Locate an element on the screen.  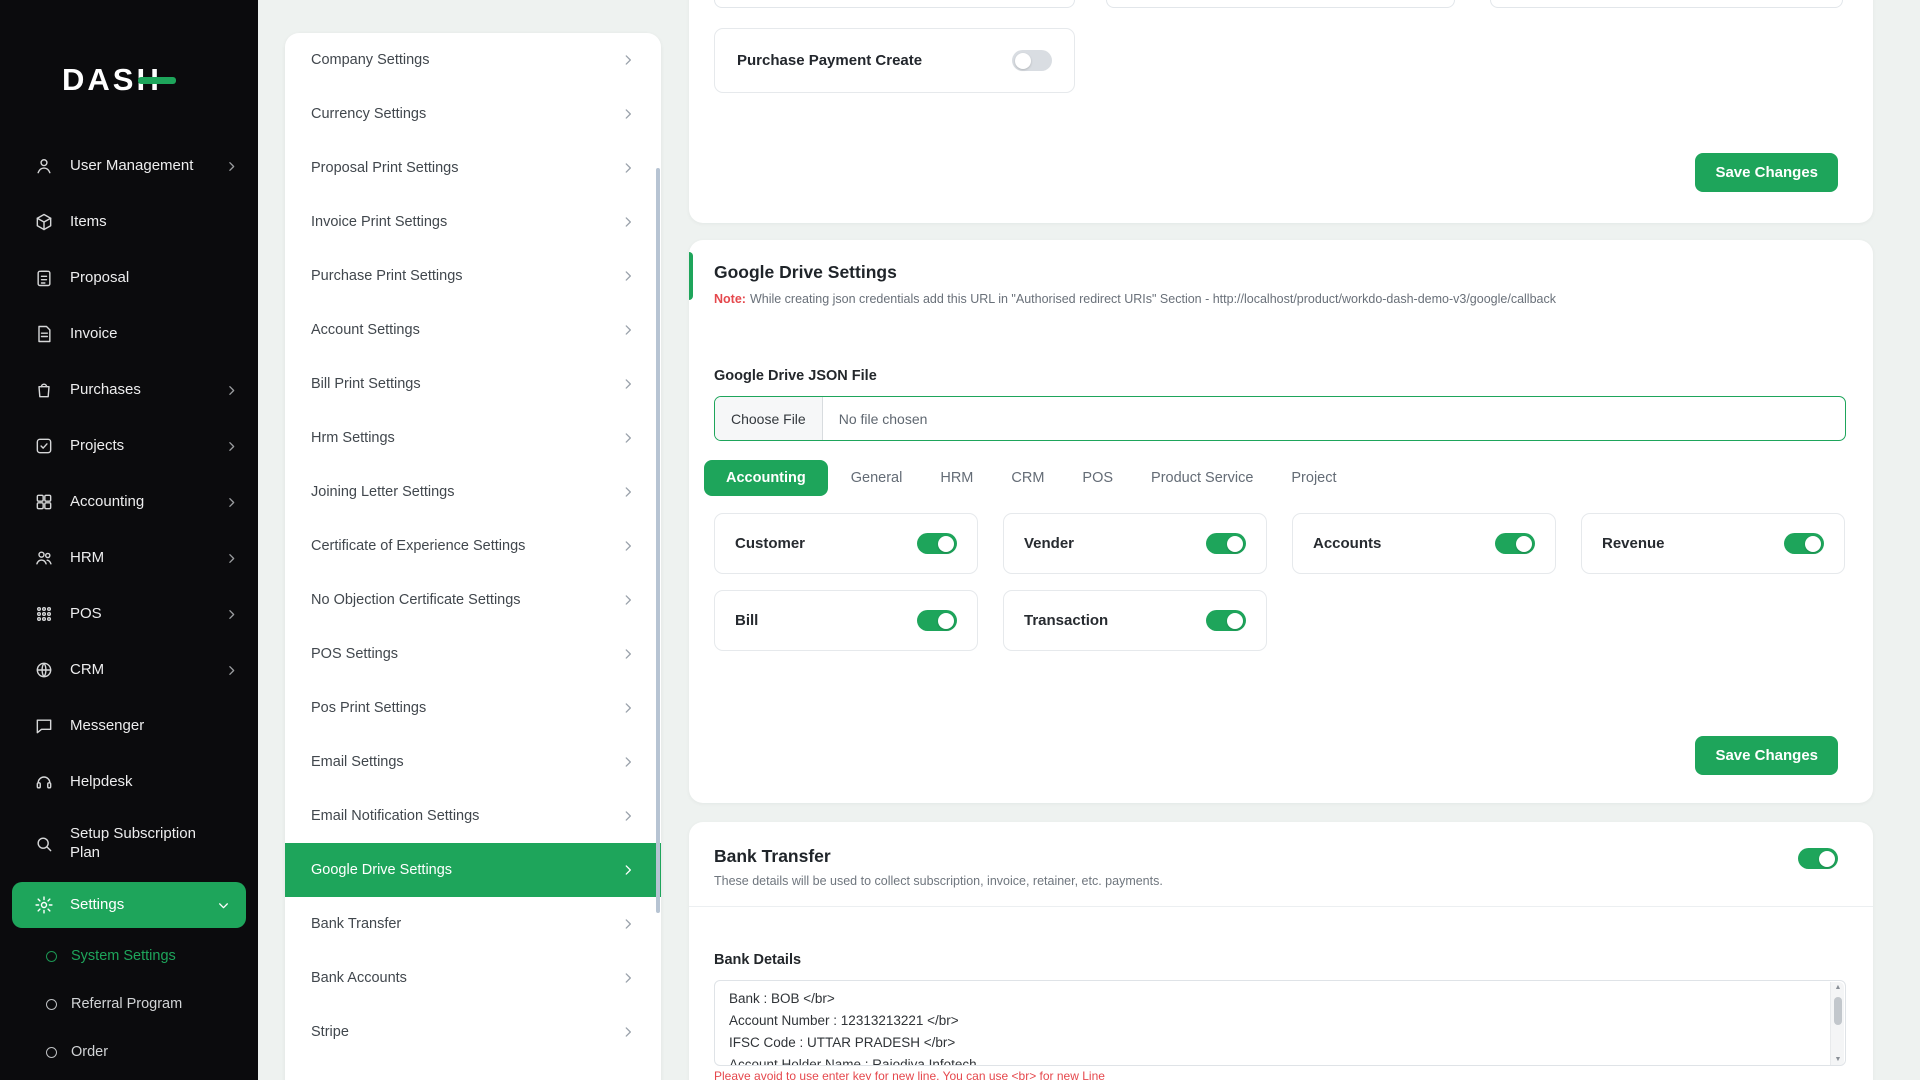
menu-item-bank-accounts: Bank Accounts is located at coordinates (473, 978).